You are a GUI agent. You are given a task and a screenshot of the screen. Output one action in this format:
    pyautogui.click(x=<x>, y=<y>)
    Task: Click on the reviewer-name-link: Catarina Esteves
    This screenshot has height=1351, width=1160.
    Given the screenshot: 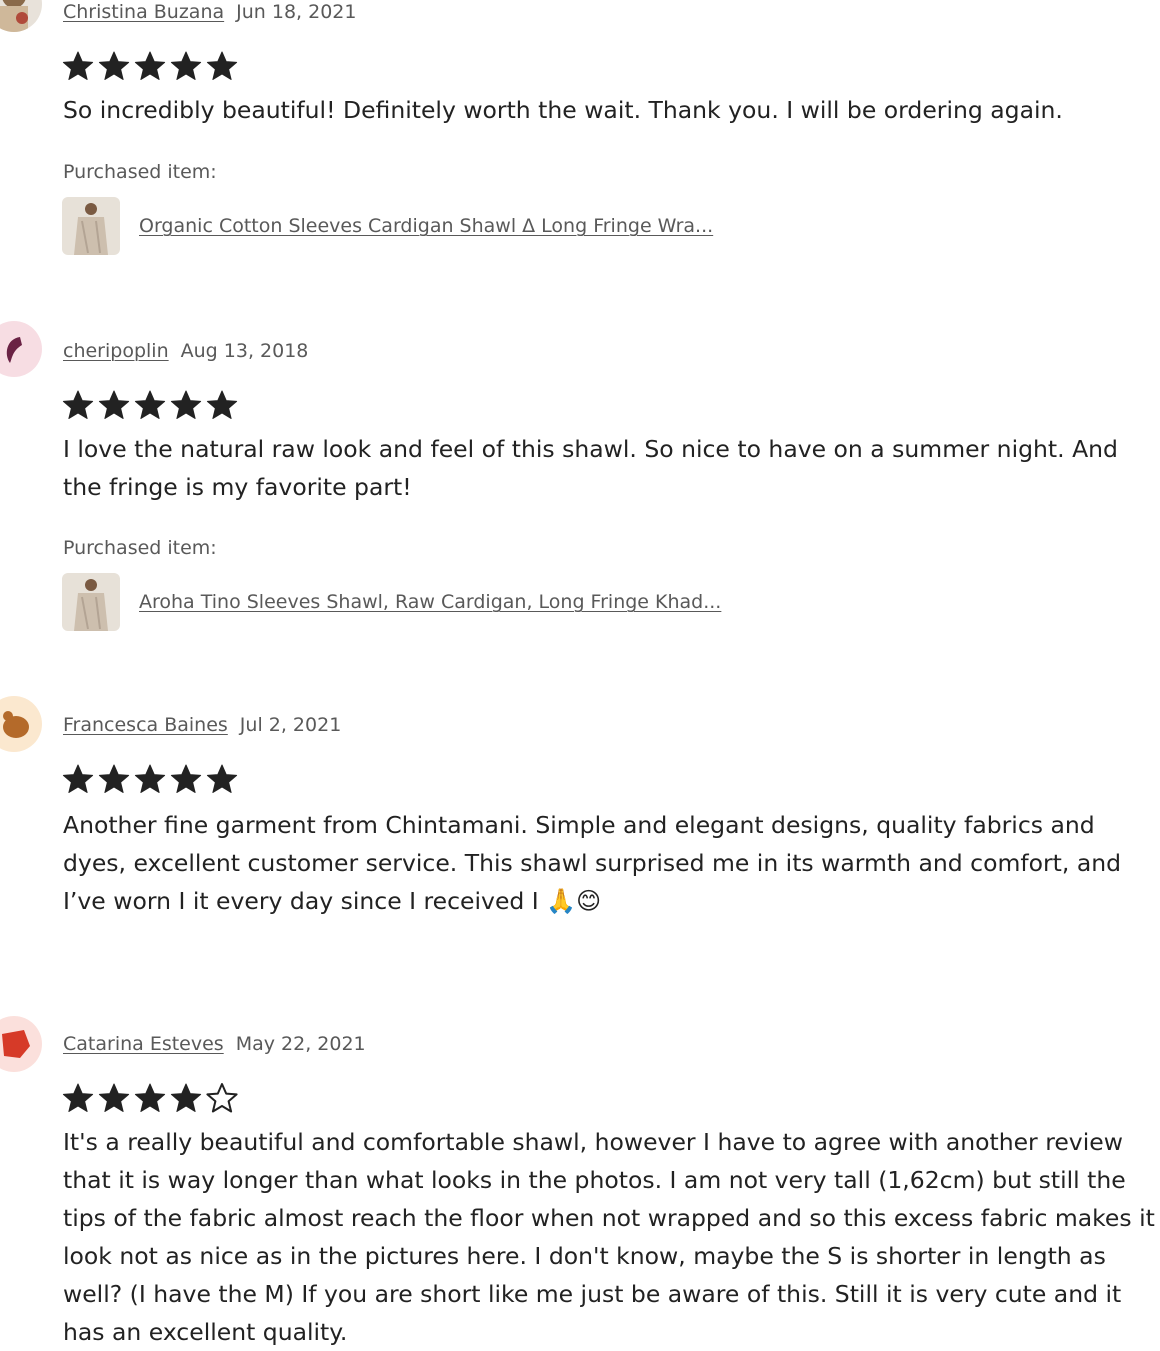 What is the action you would take?
    pyautogui.click(x=143, y=1044)
    